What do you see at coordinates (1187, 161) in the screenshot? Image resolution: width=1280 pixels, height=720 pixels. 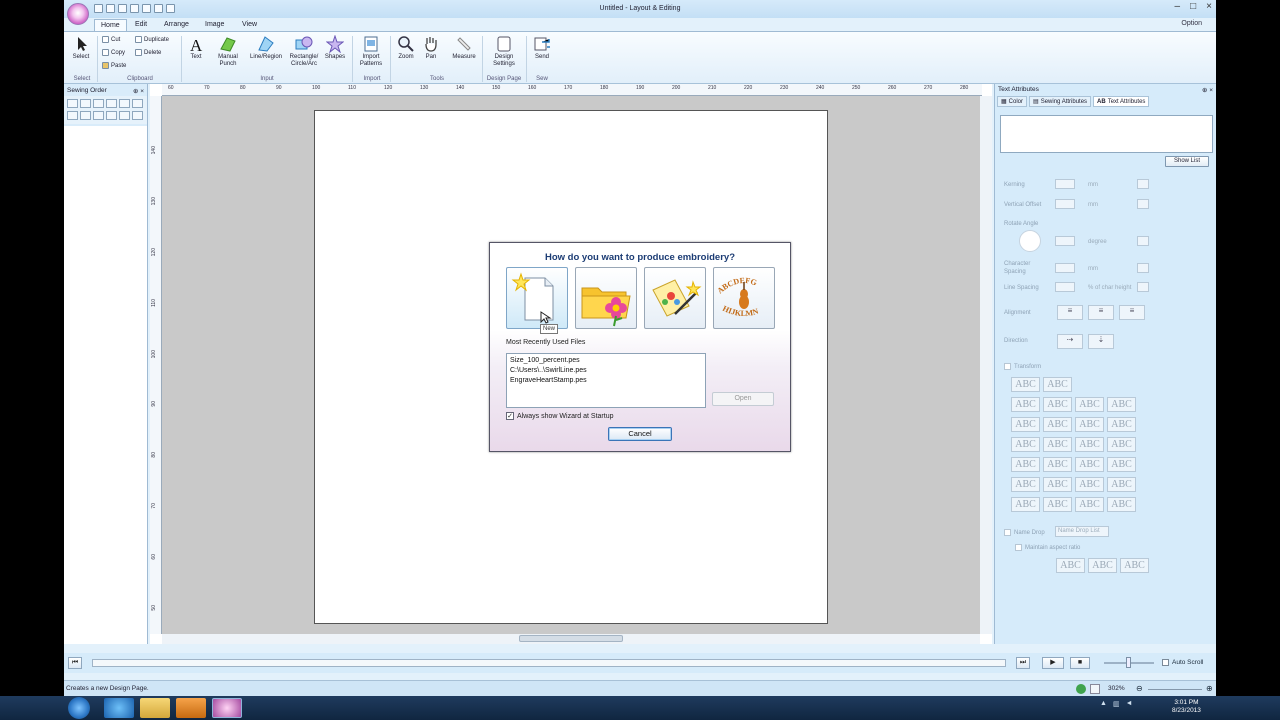 I see `show-list-button: Show List` at bounding box center [1187, 161].